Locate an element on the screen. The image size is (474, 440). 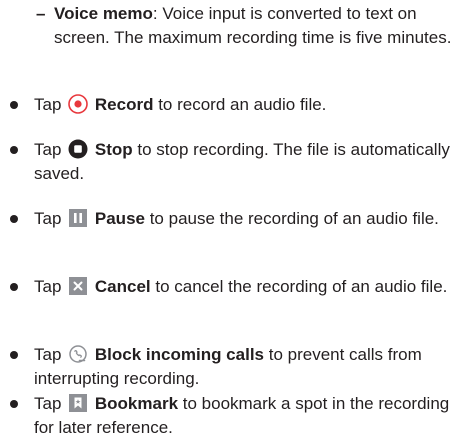
bookmark-icon is located at coordinates (78, 403).